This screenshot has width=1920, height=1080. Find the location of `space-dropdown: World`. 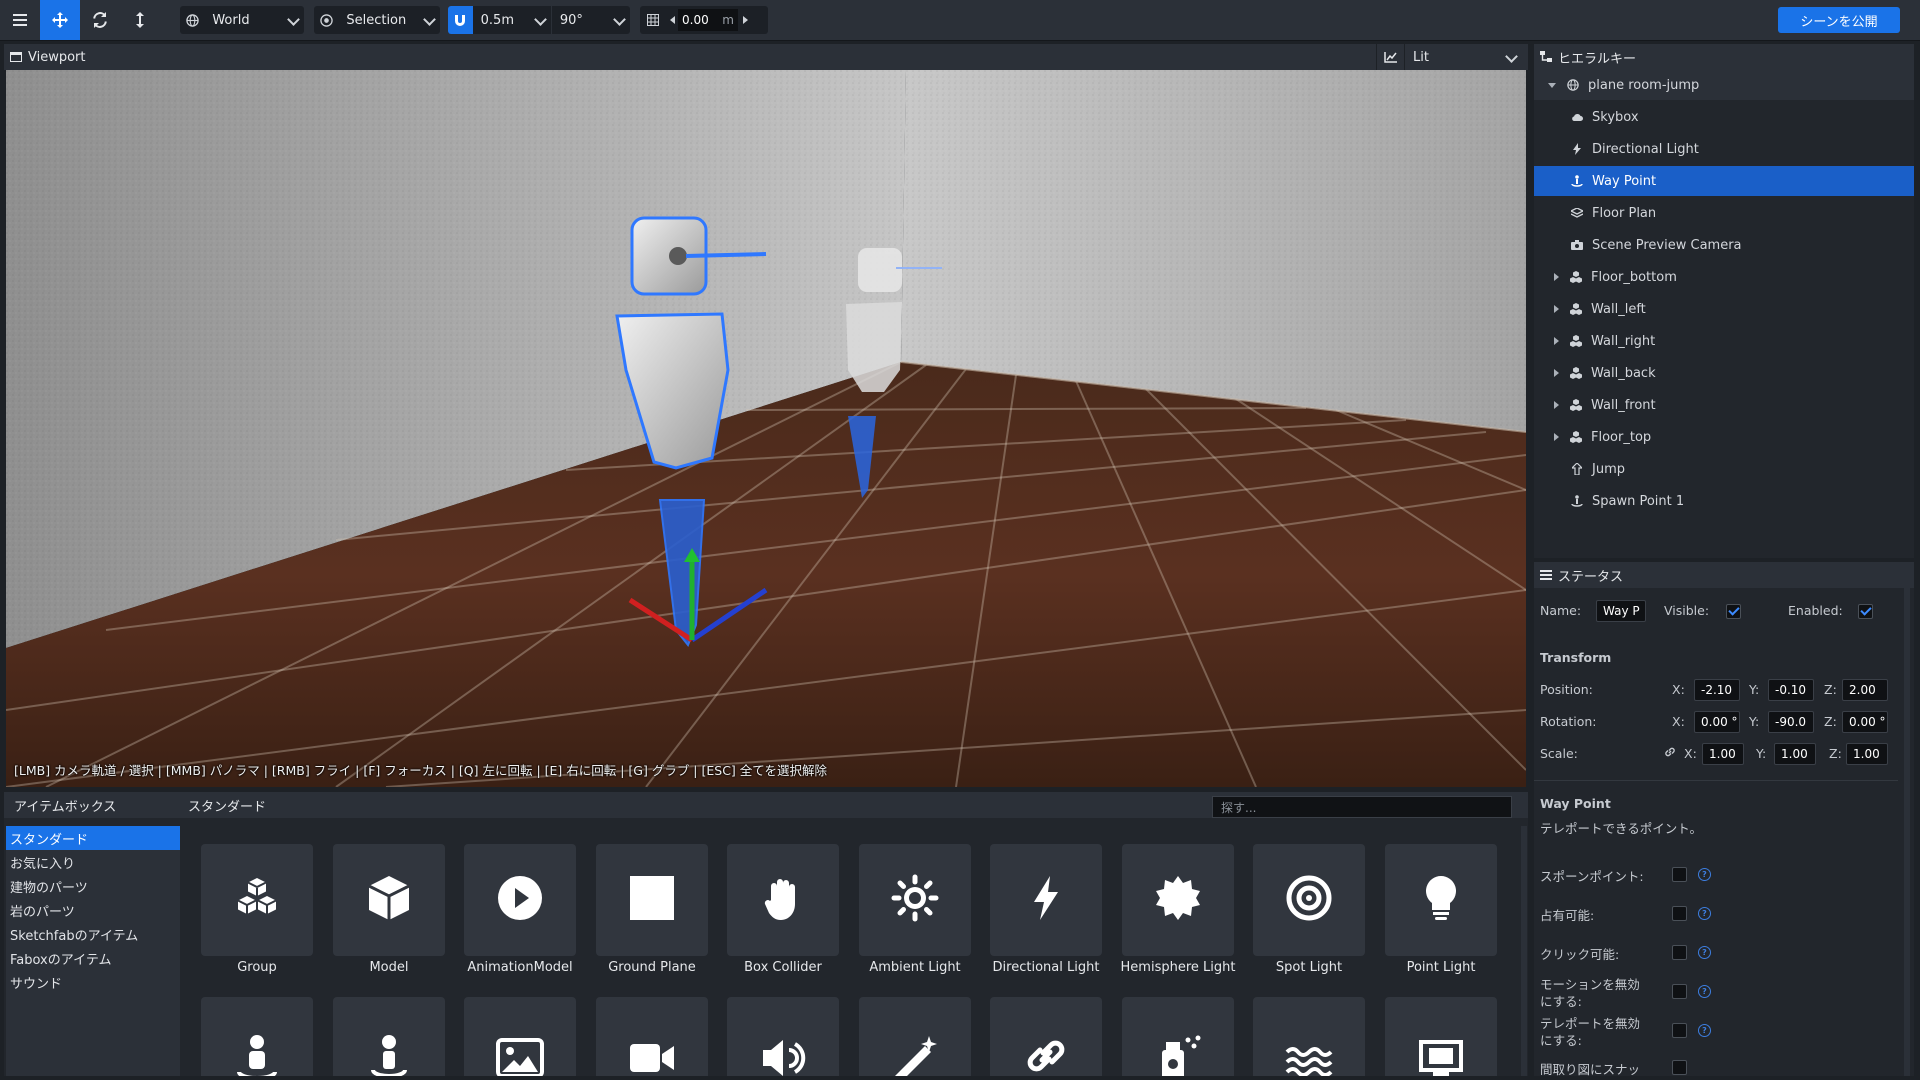

space-dropdown: World is located at coordinates (242, 20).